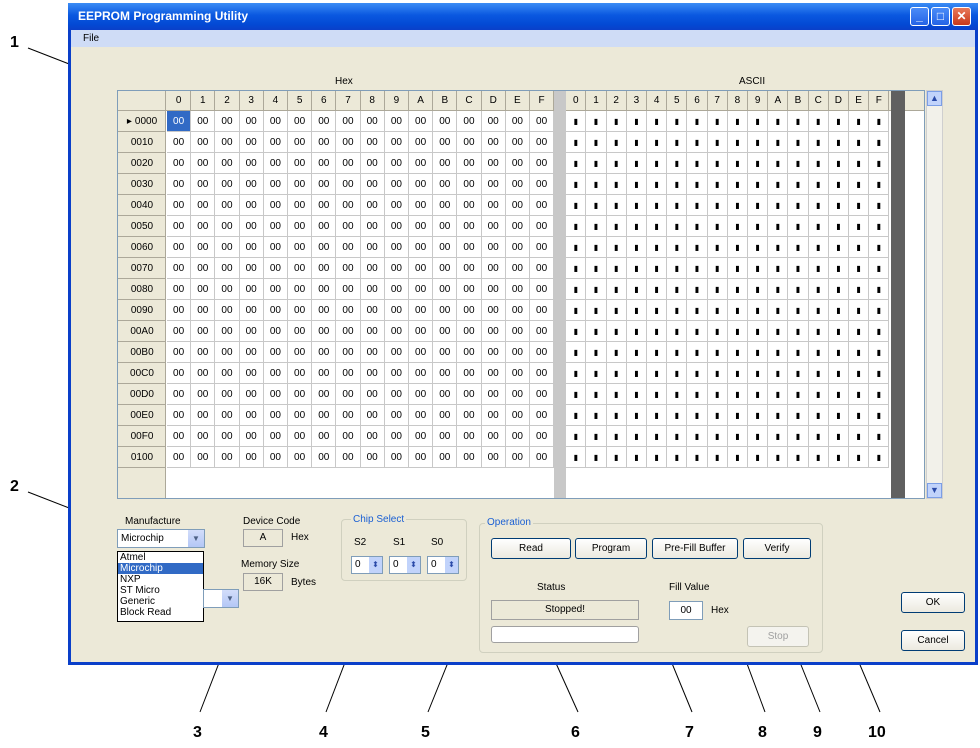 This screenshot has width=980, height=748. Describe the element at coordinates (160, 612) in the screenshot. I see `manufacture-option: Block Read` at that location.